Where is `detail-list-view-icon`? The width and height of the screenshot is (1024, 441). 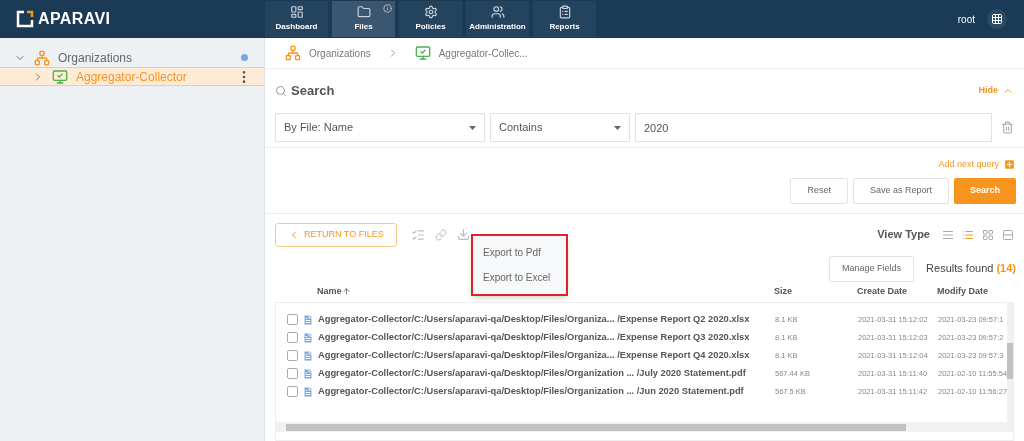 detail-list-view-icon is located at coordinates (968, 234).